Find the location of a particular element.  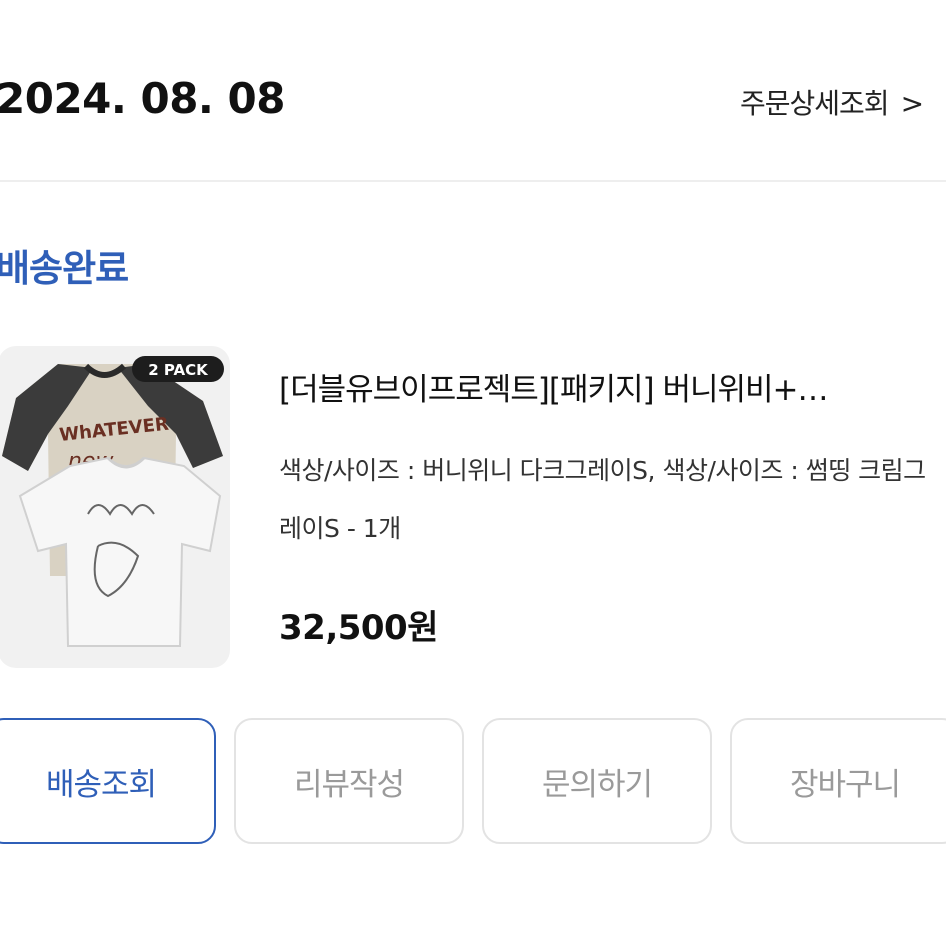

write-review-button: 리뷰작성 is located at coordinates (349, 781).